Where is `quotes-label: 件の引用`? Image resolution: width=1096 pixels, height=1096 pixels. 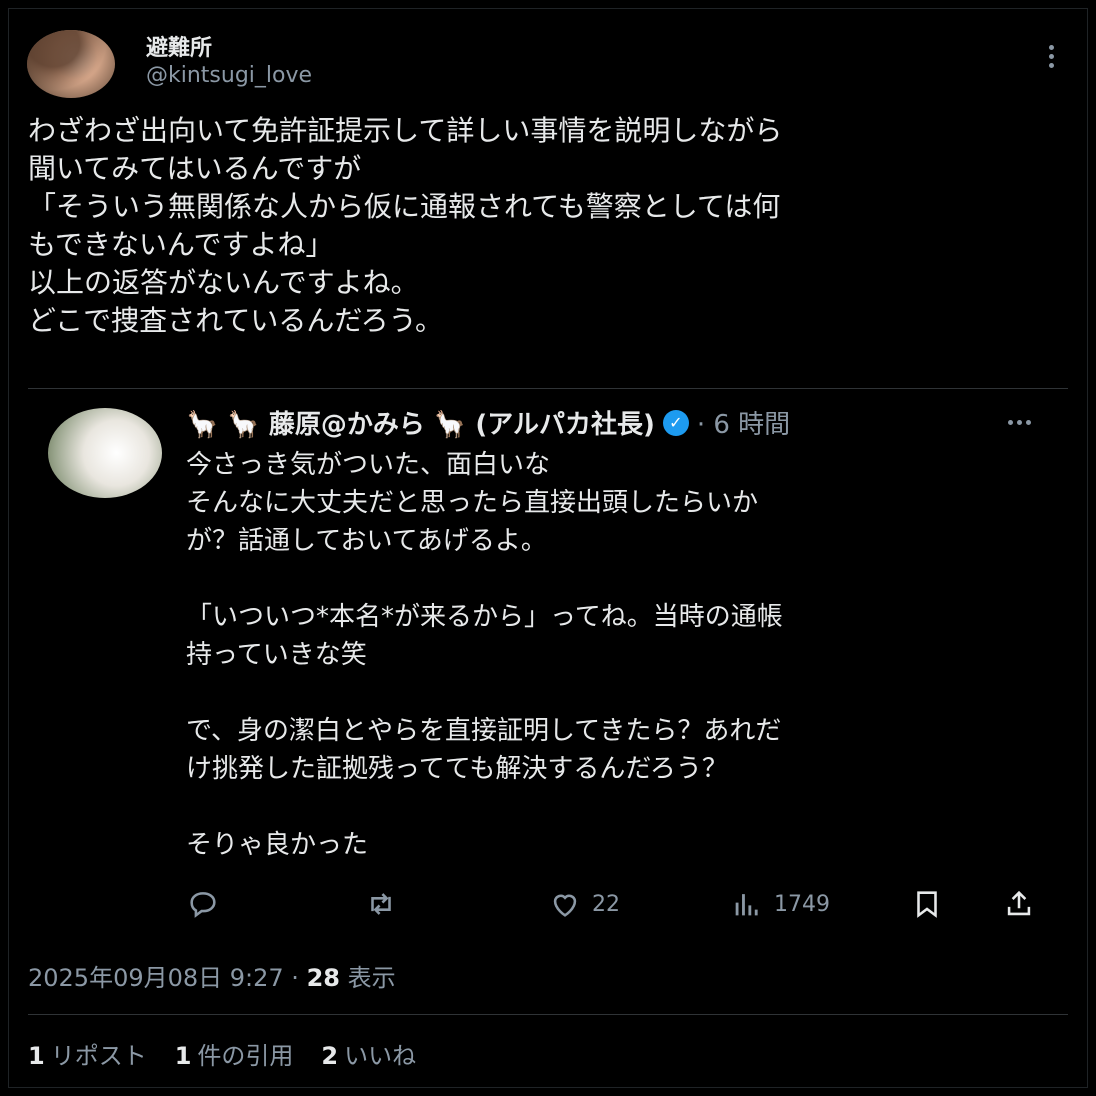
quotes-label: 件の引用 is located at coordinates (245, 1056).